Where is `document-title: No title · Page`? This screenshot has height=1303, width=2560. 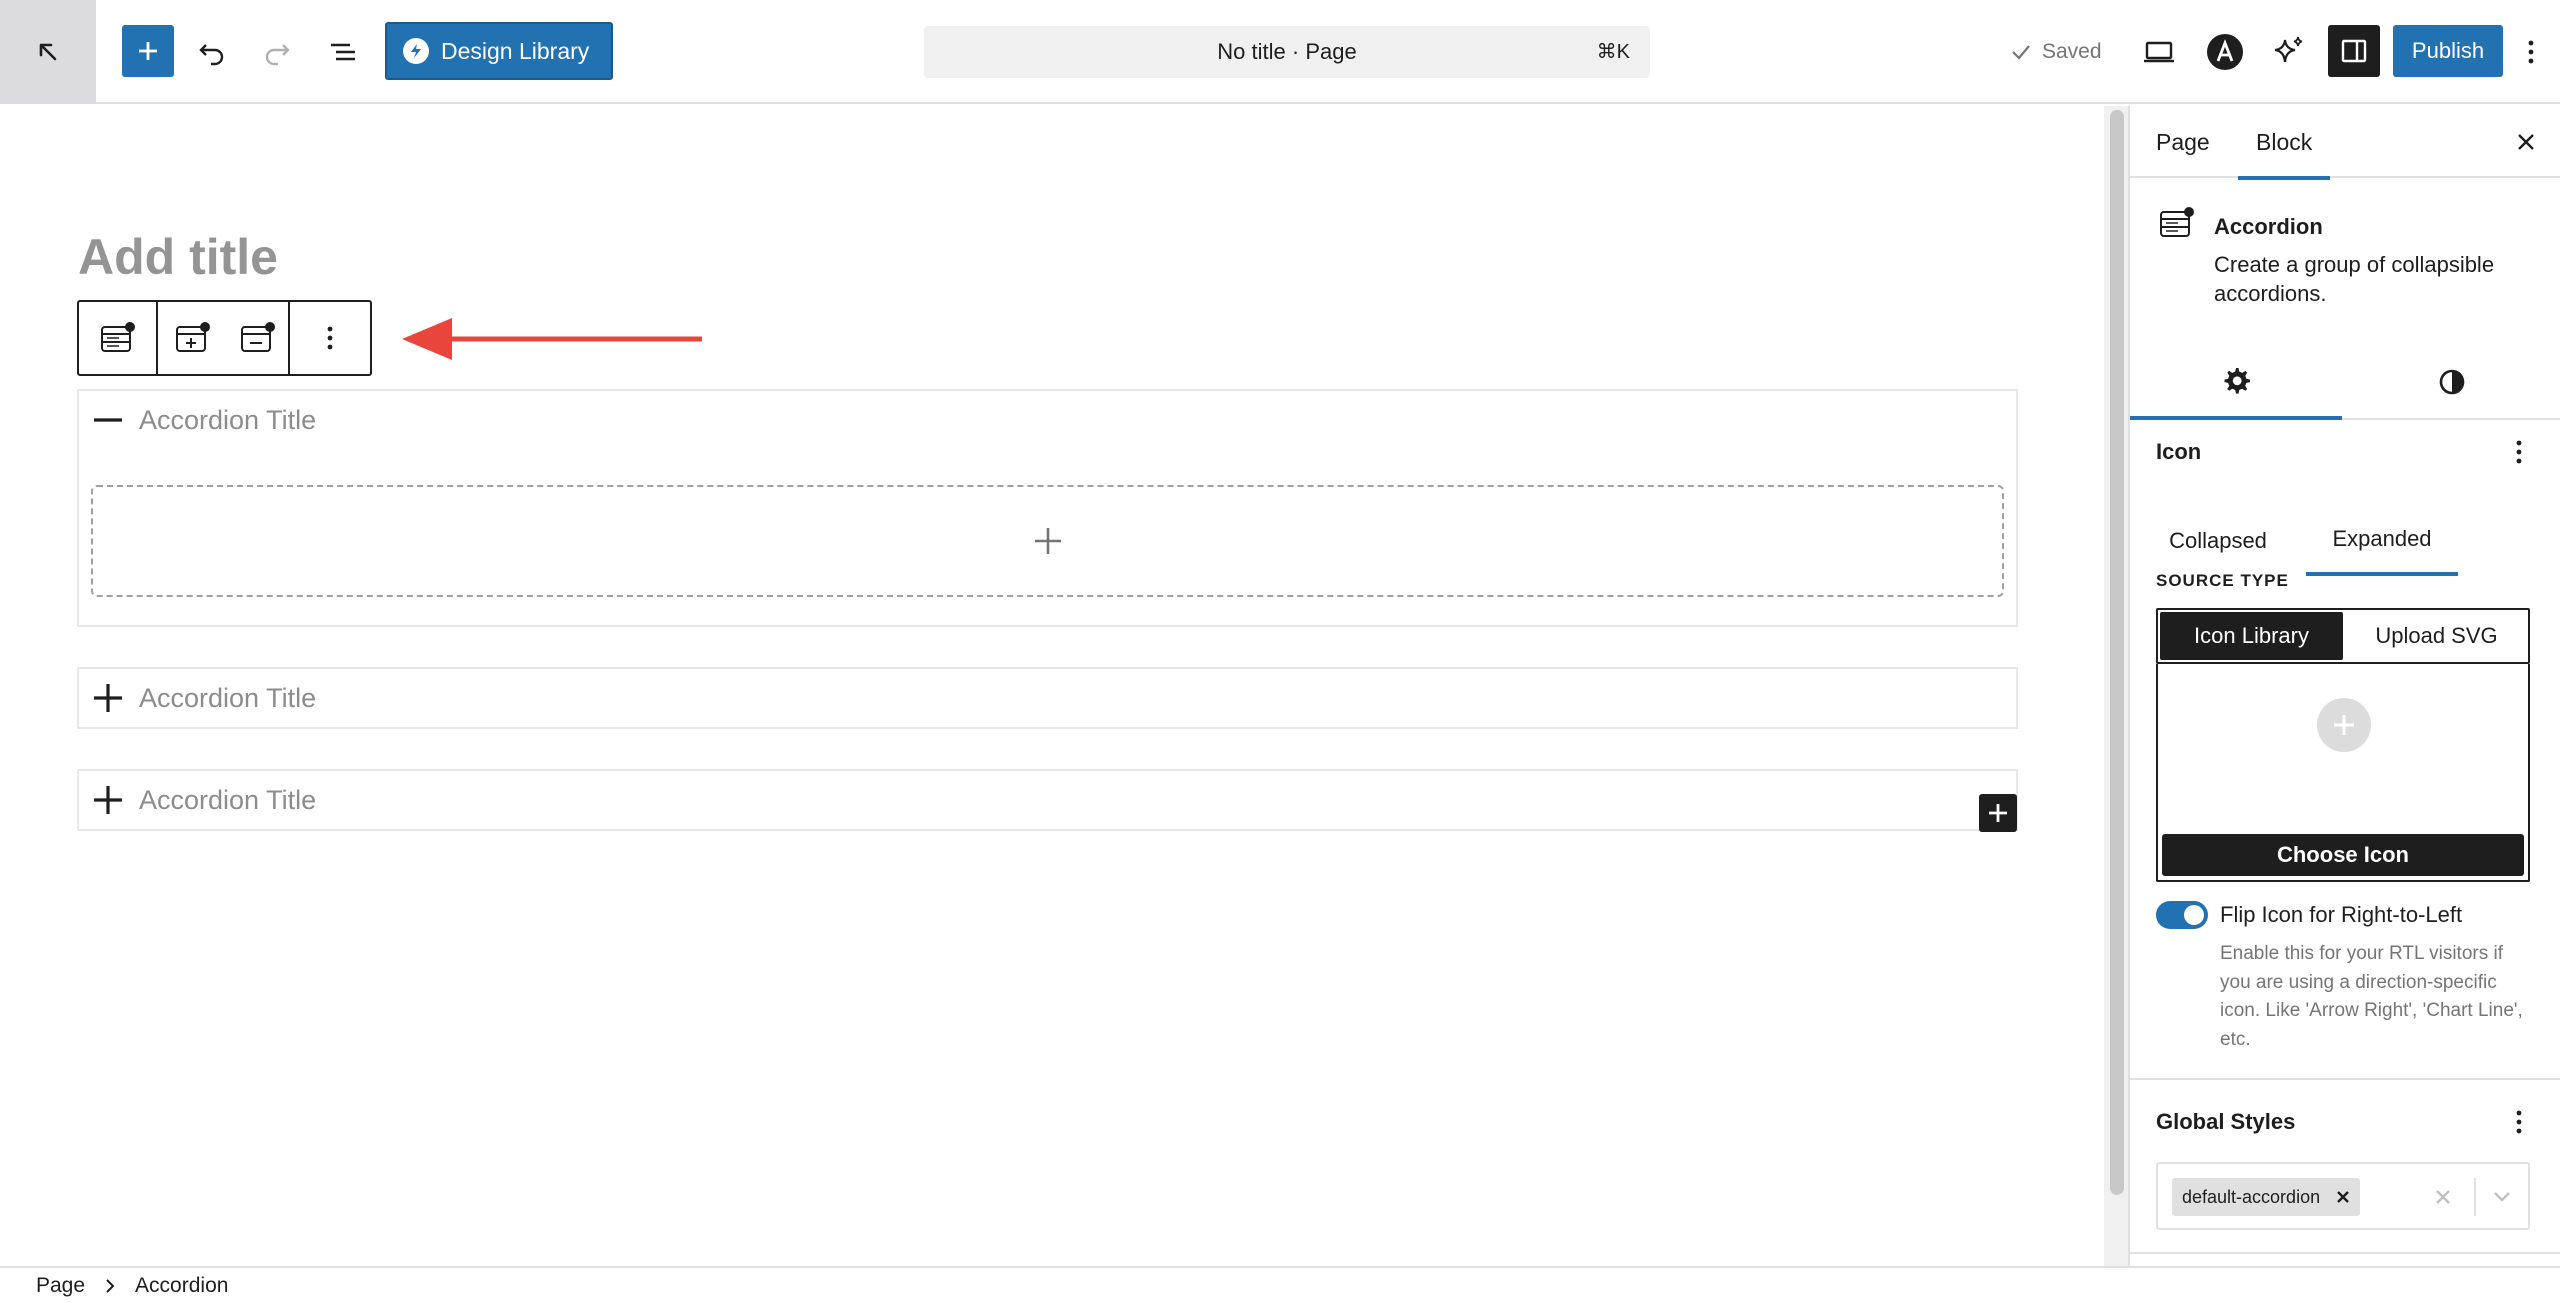 document-title: No title · Page is located at coordinates (1287, 51).